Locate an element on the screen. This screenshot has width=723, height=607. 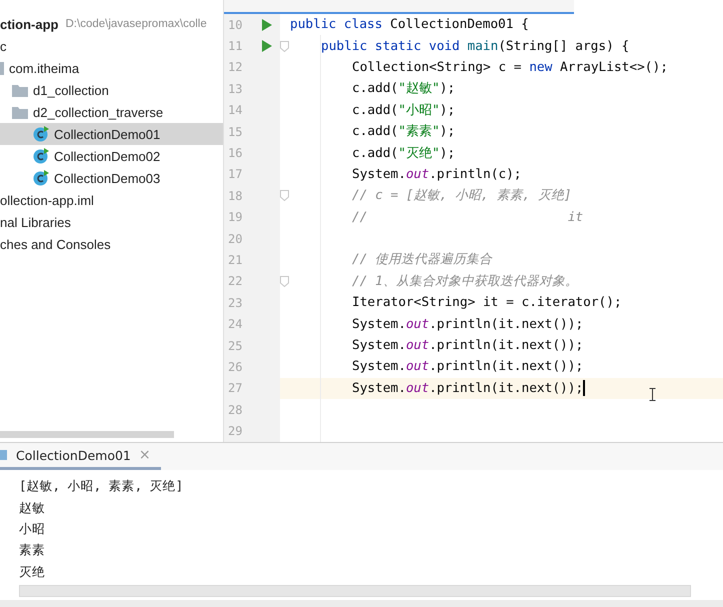
tree-item: CollectionDemo03 is located at coordinates (111, 178).